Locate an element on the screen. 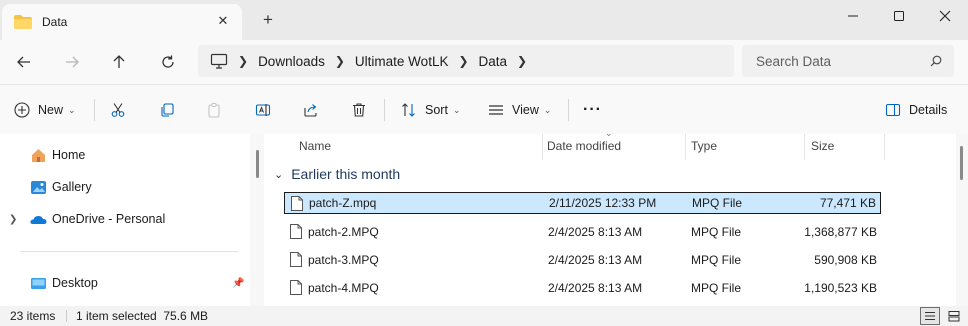 The image size is (968, 326). tiles-view-toggle is located at coordinates (954, 316).